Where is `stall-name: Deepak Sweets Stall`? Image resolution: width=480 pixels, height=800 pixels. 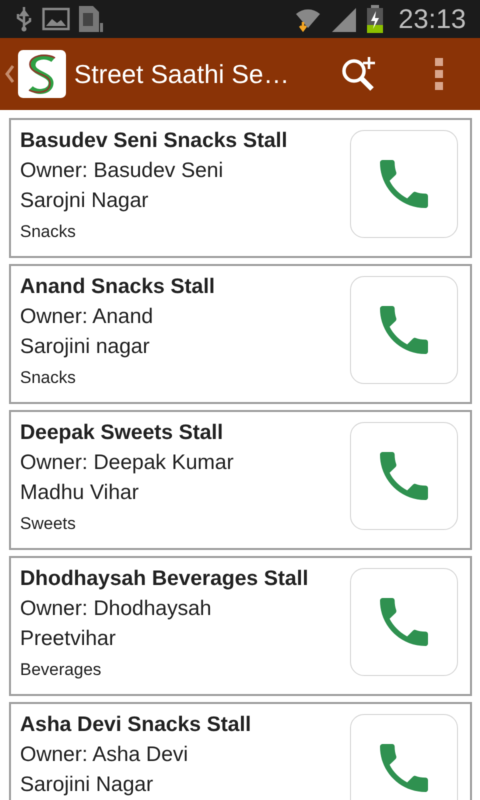
stall-name: Deepak Sweets Stall is located at coordinates (122, 433).